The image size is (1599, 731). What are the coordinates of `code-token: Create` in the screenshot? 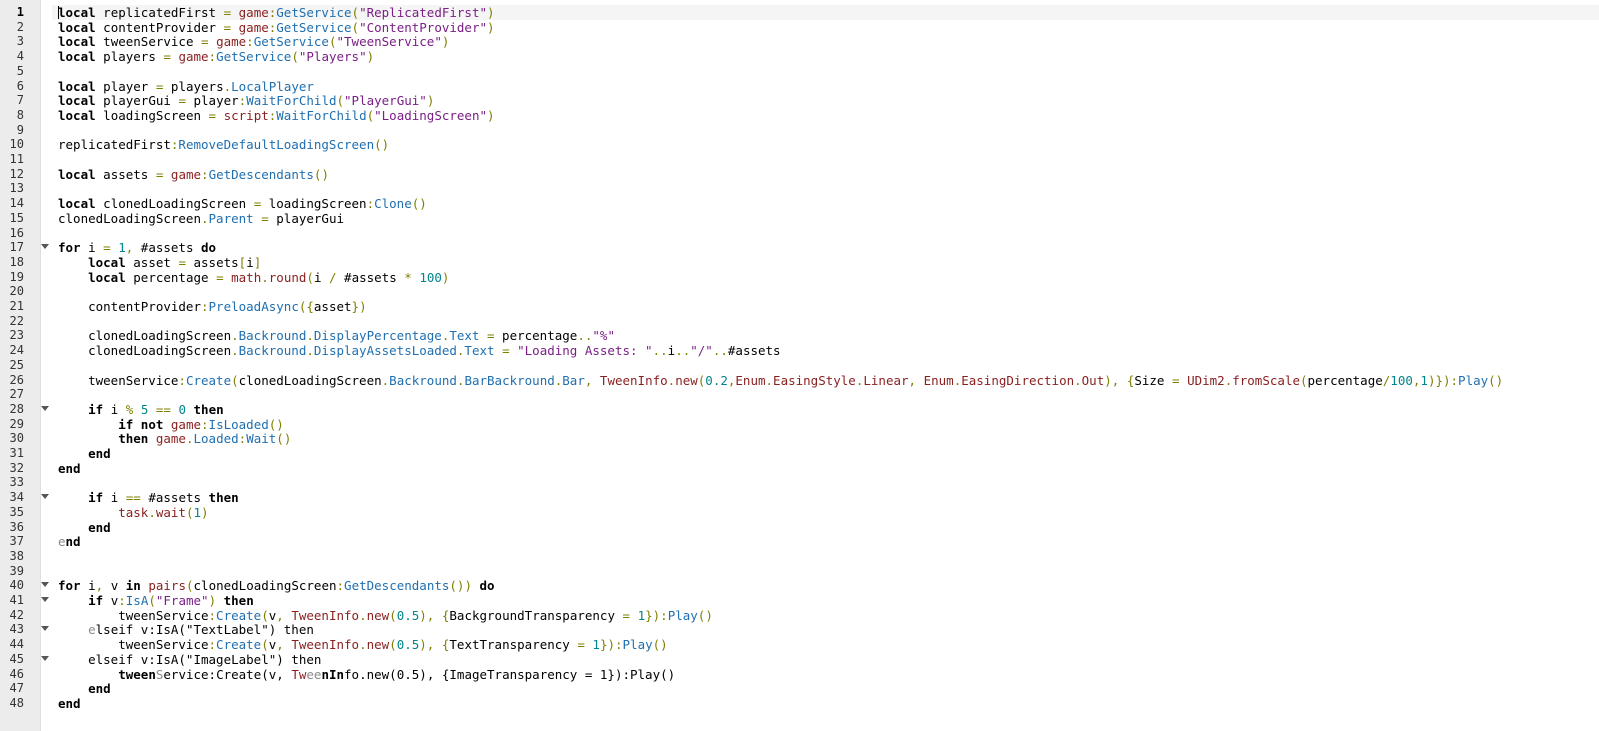 It's located at (239, 645).